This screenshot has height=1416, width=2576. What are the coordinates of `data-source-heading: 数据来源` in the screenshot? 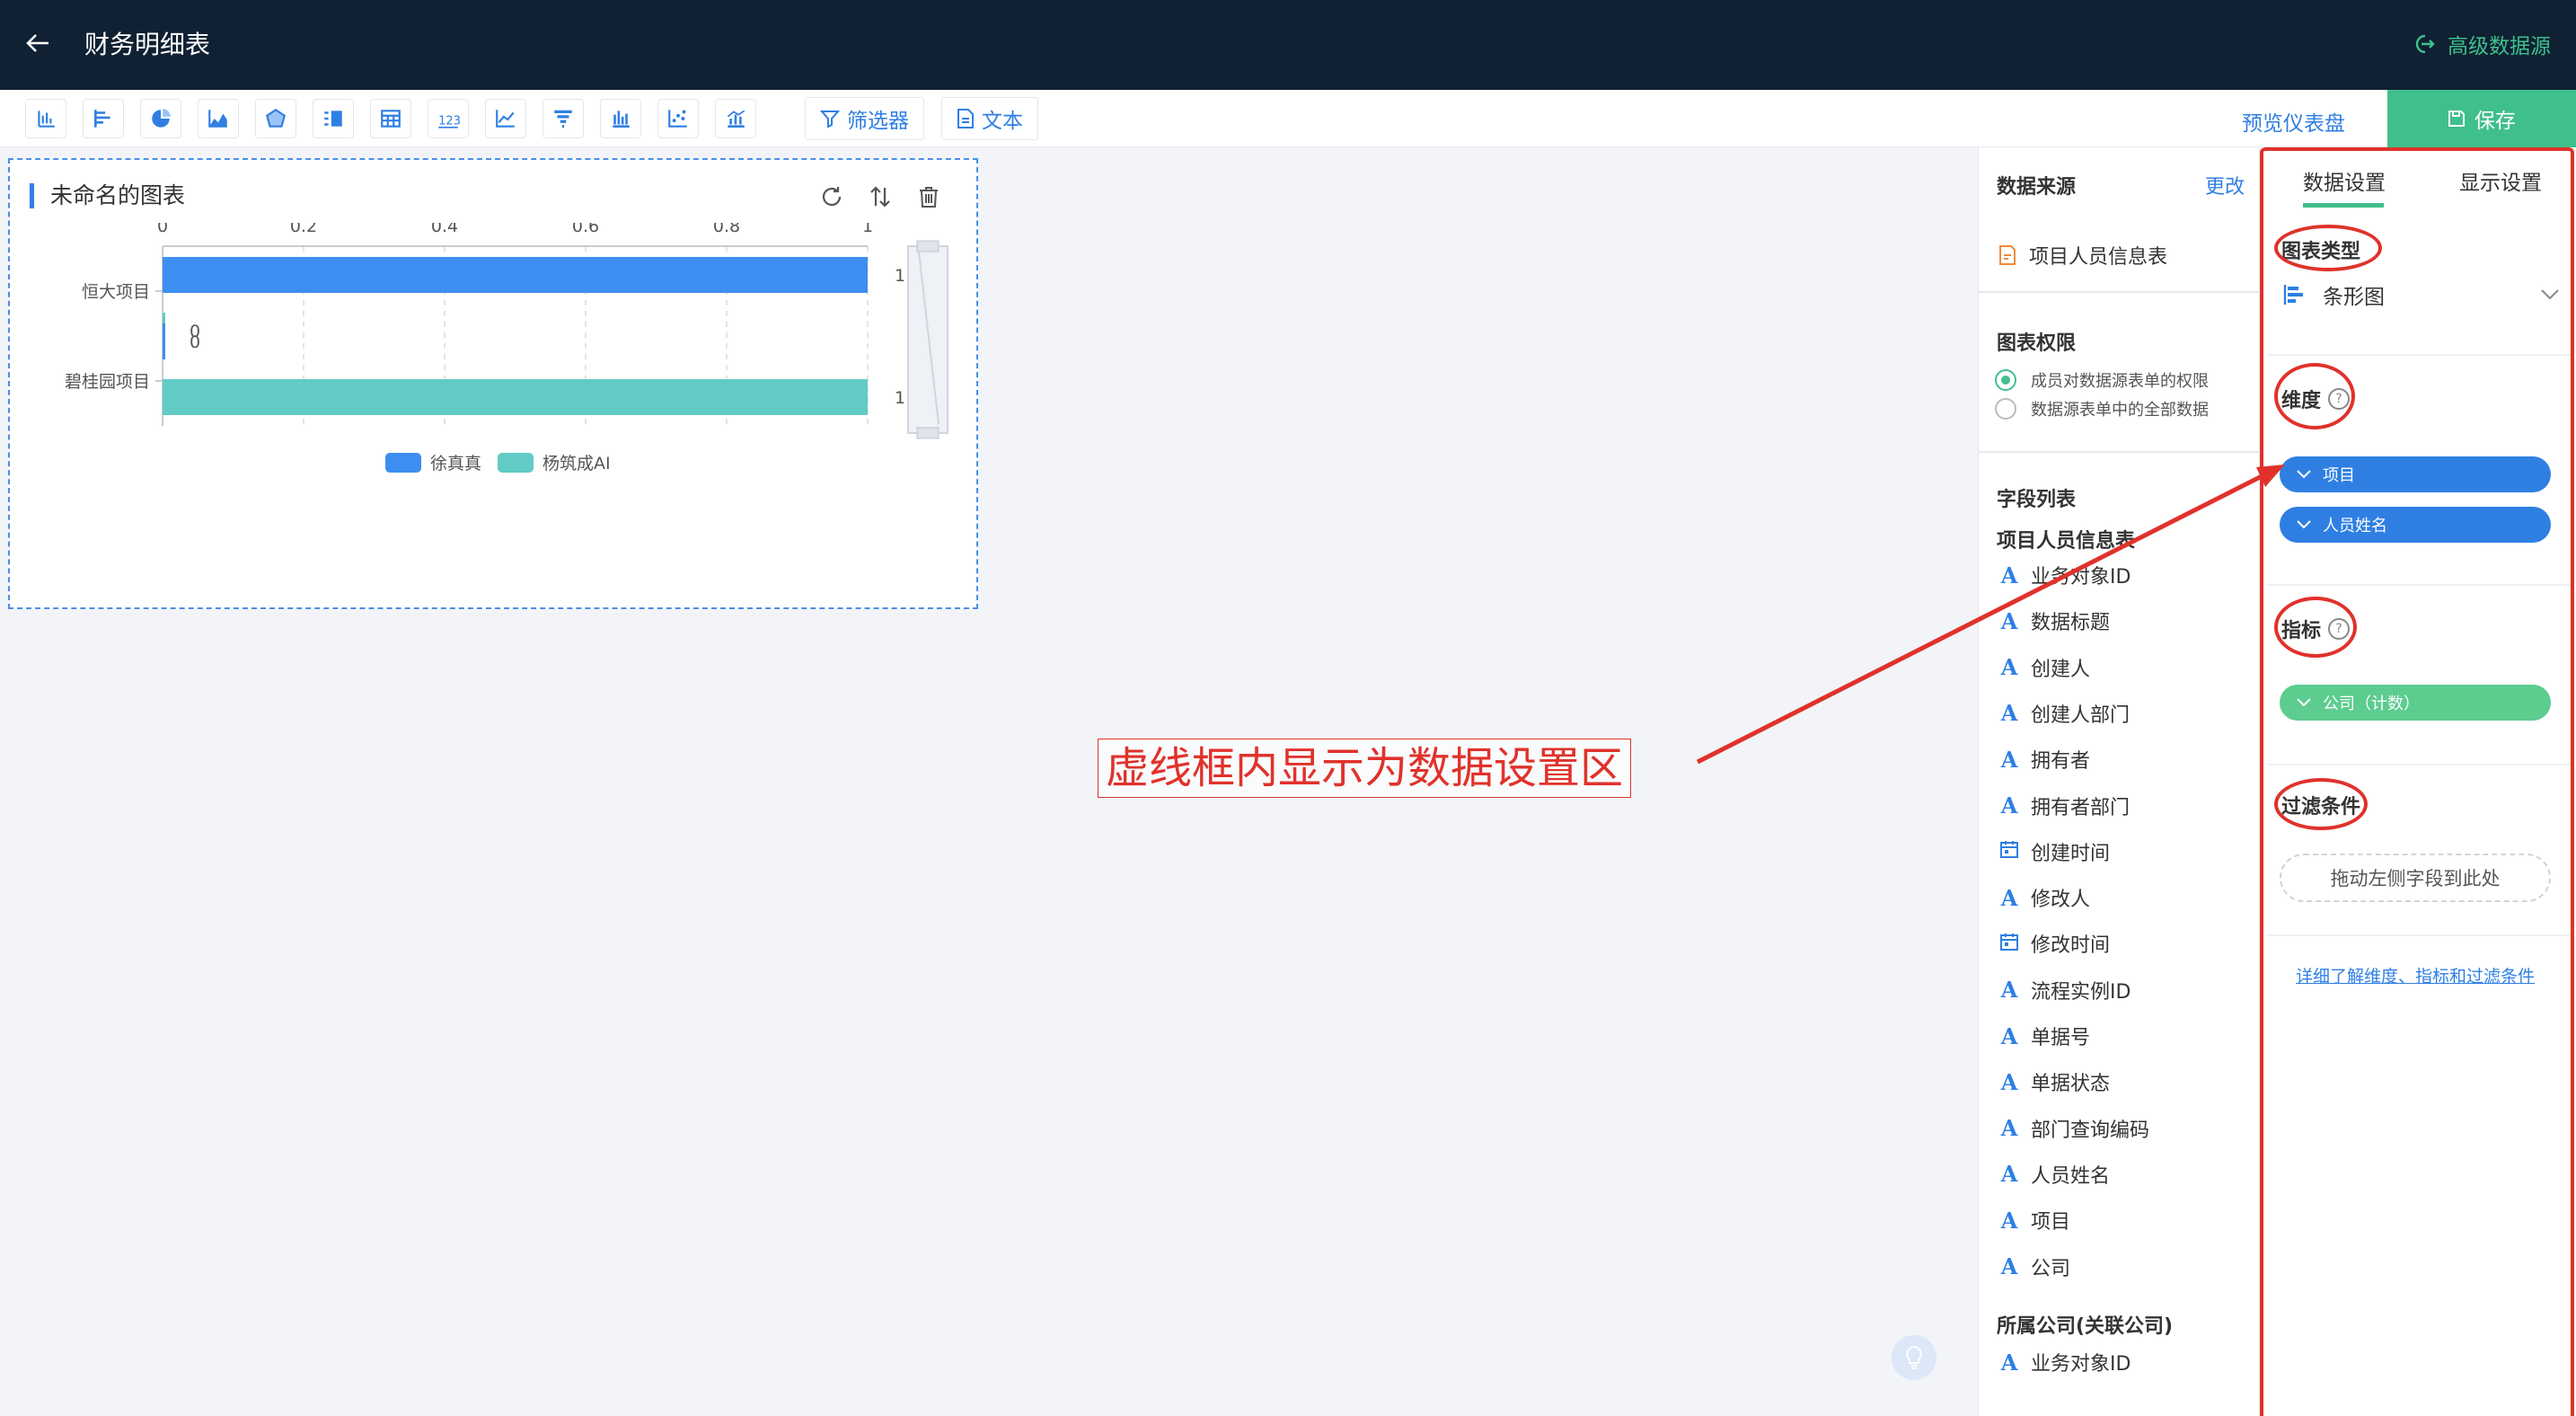 It's located at (2037, 188).